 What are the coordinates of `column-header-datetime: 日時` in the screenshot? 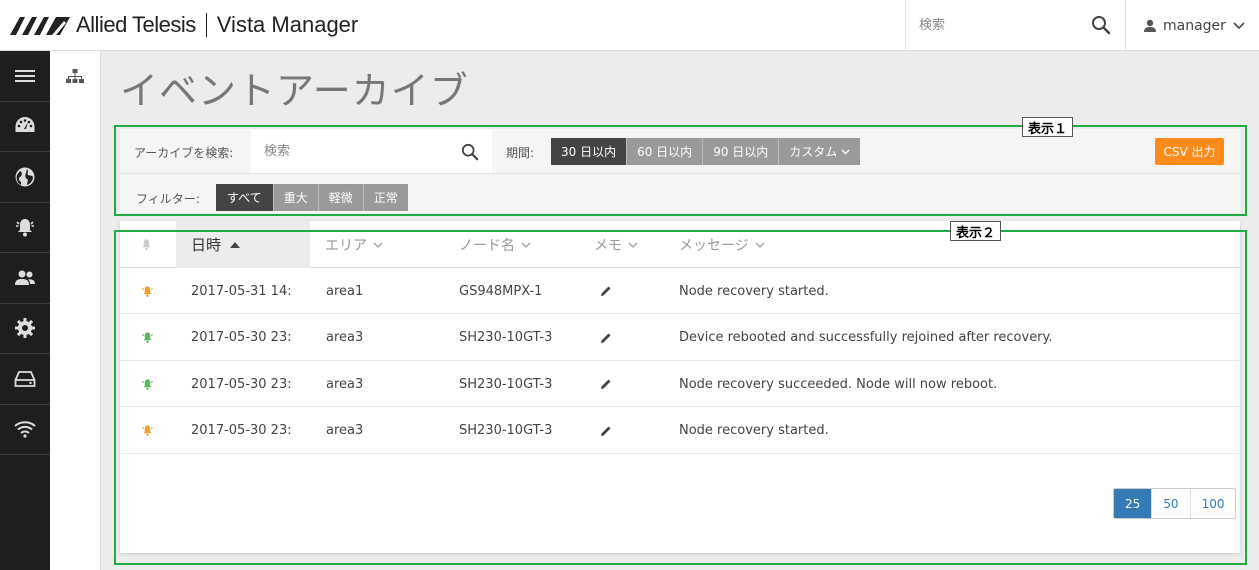 It's located at (243, 244).